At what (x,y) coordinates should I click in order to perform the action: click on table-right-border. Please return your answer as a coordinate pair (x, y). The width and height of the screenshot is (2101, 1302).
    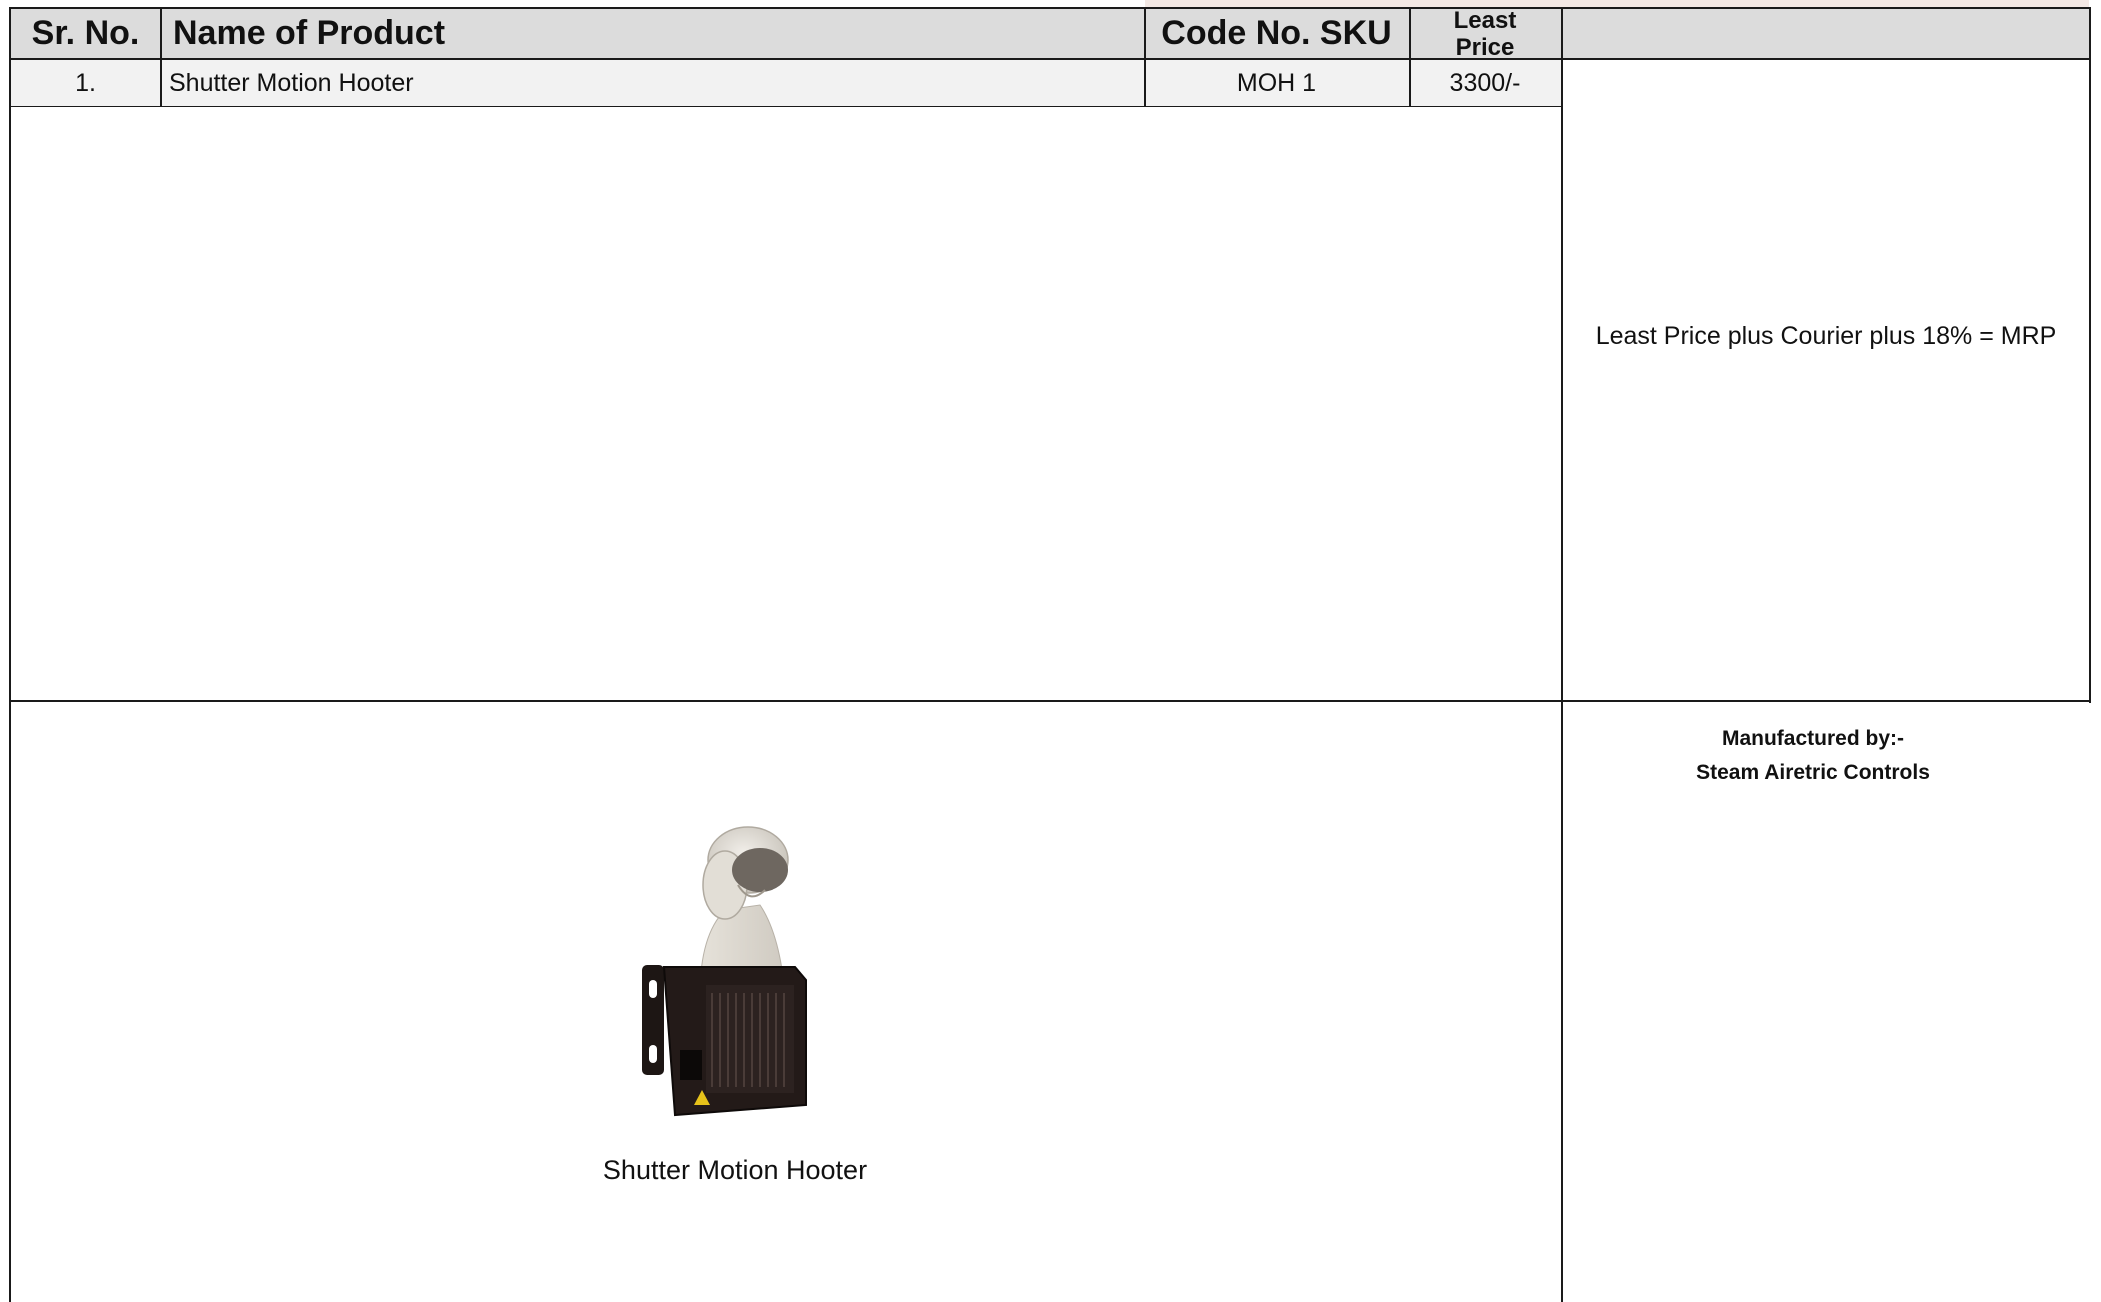
    Looking at the image, I should click on (2090, 355).